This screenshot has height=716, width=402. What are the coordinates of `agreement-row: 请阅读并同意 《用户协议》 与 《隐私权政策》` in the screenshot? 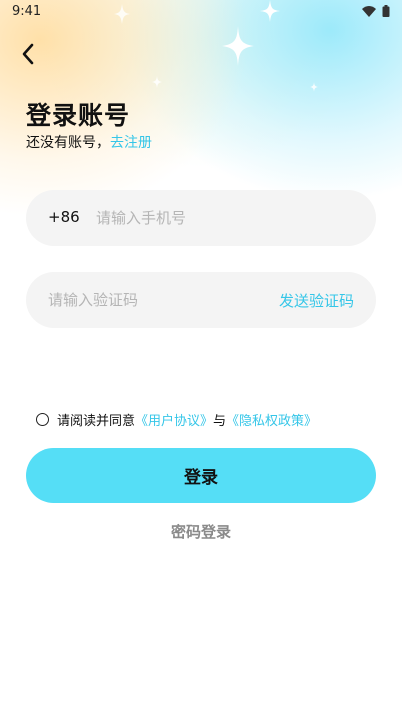 It's located at (176, 419).